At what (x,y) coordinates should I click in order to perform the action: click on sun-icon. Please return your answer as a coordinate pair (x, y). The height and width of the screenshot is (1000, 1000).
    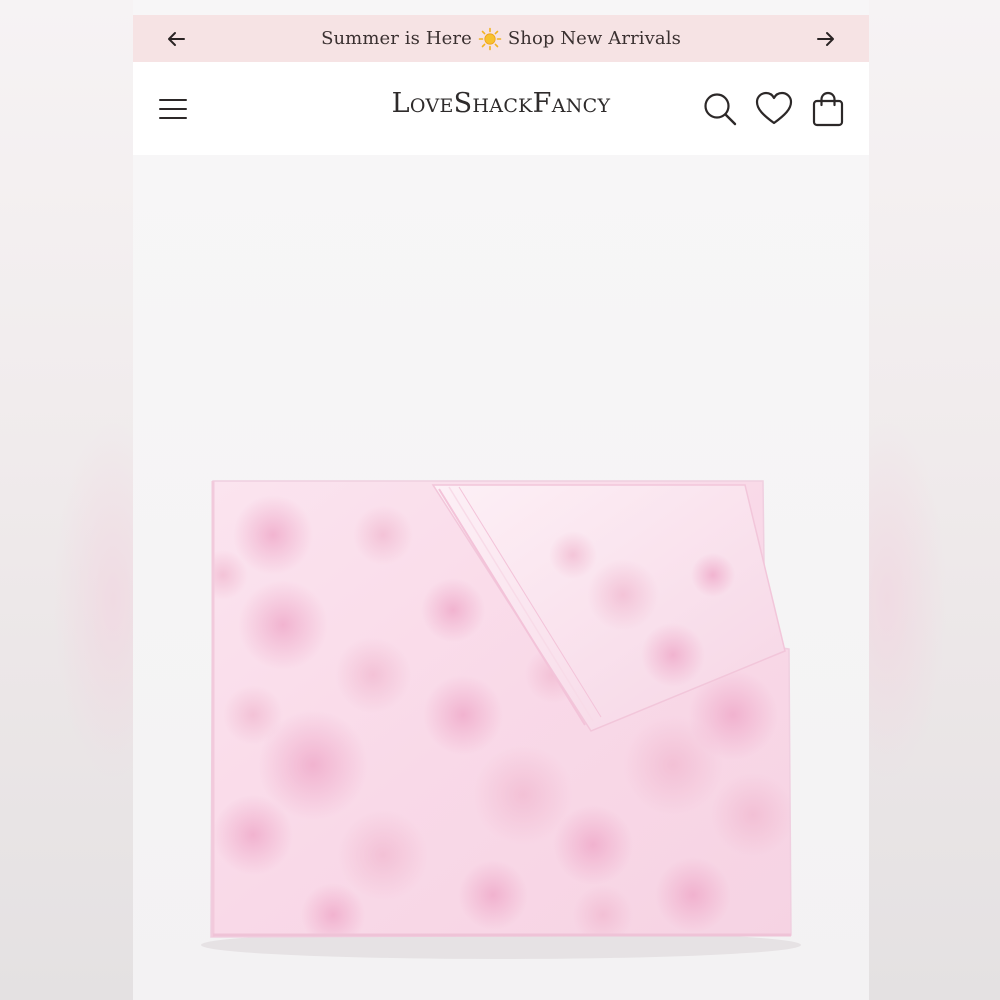
    Looking at the image, I should click on (490, 39).